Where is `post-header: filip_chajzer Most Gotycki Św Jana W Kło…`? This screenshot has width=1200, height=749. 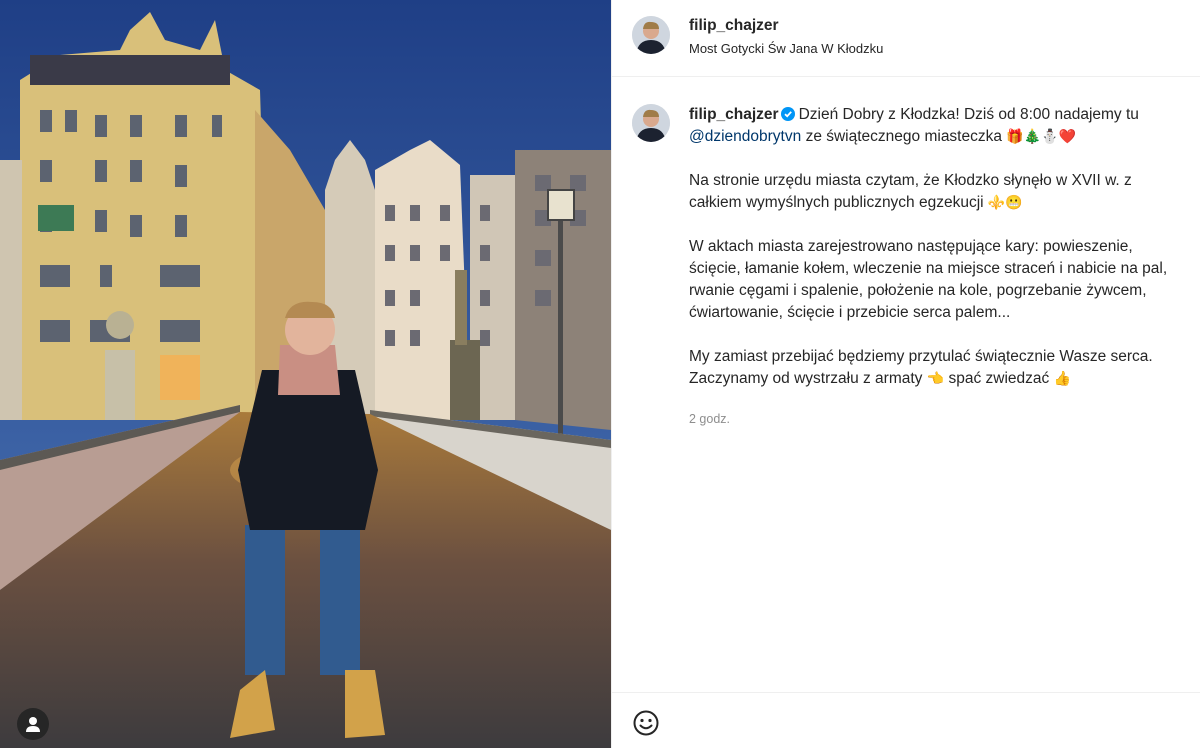
post-header: filip_chajzer Most Gotycki Św Jana W Kło… is located at coordinates (906, 38).